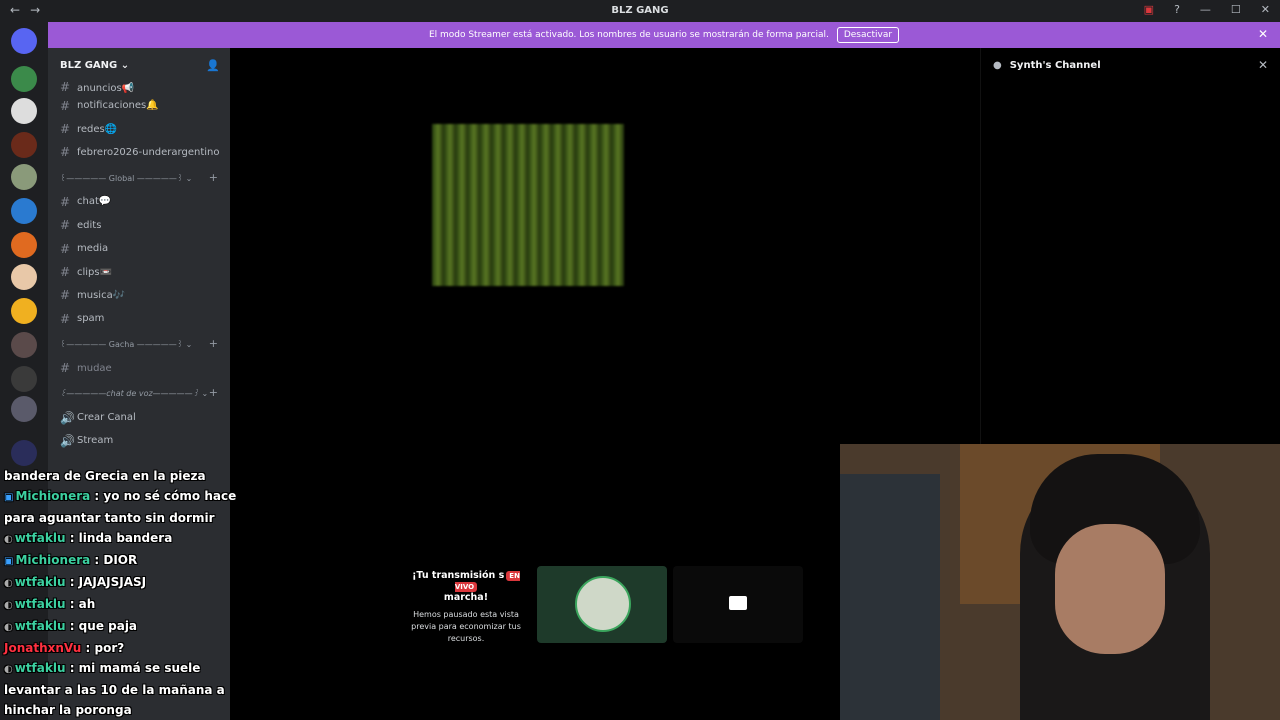 The width and height of the screenshot is (1280, 720). I want to click on channel-item: # notificaciones🔔, so click(139, 105).